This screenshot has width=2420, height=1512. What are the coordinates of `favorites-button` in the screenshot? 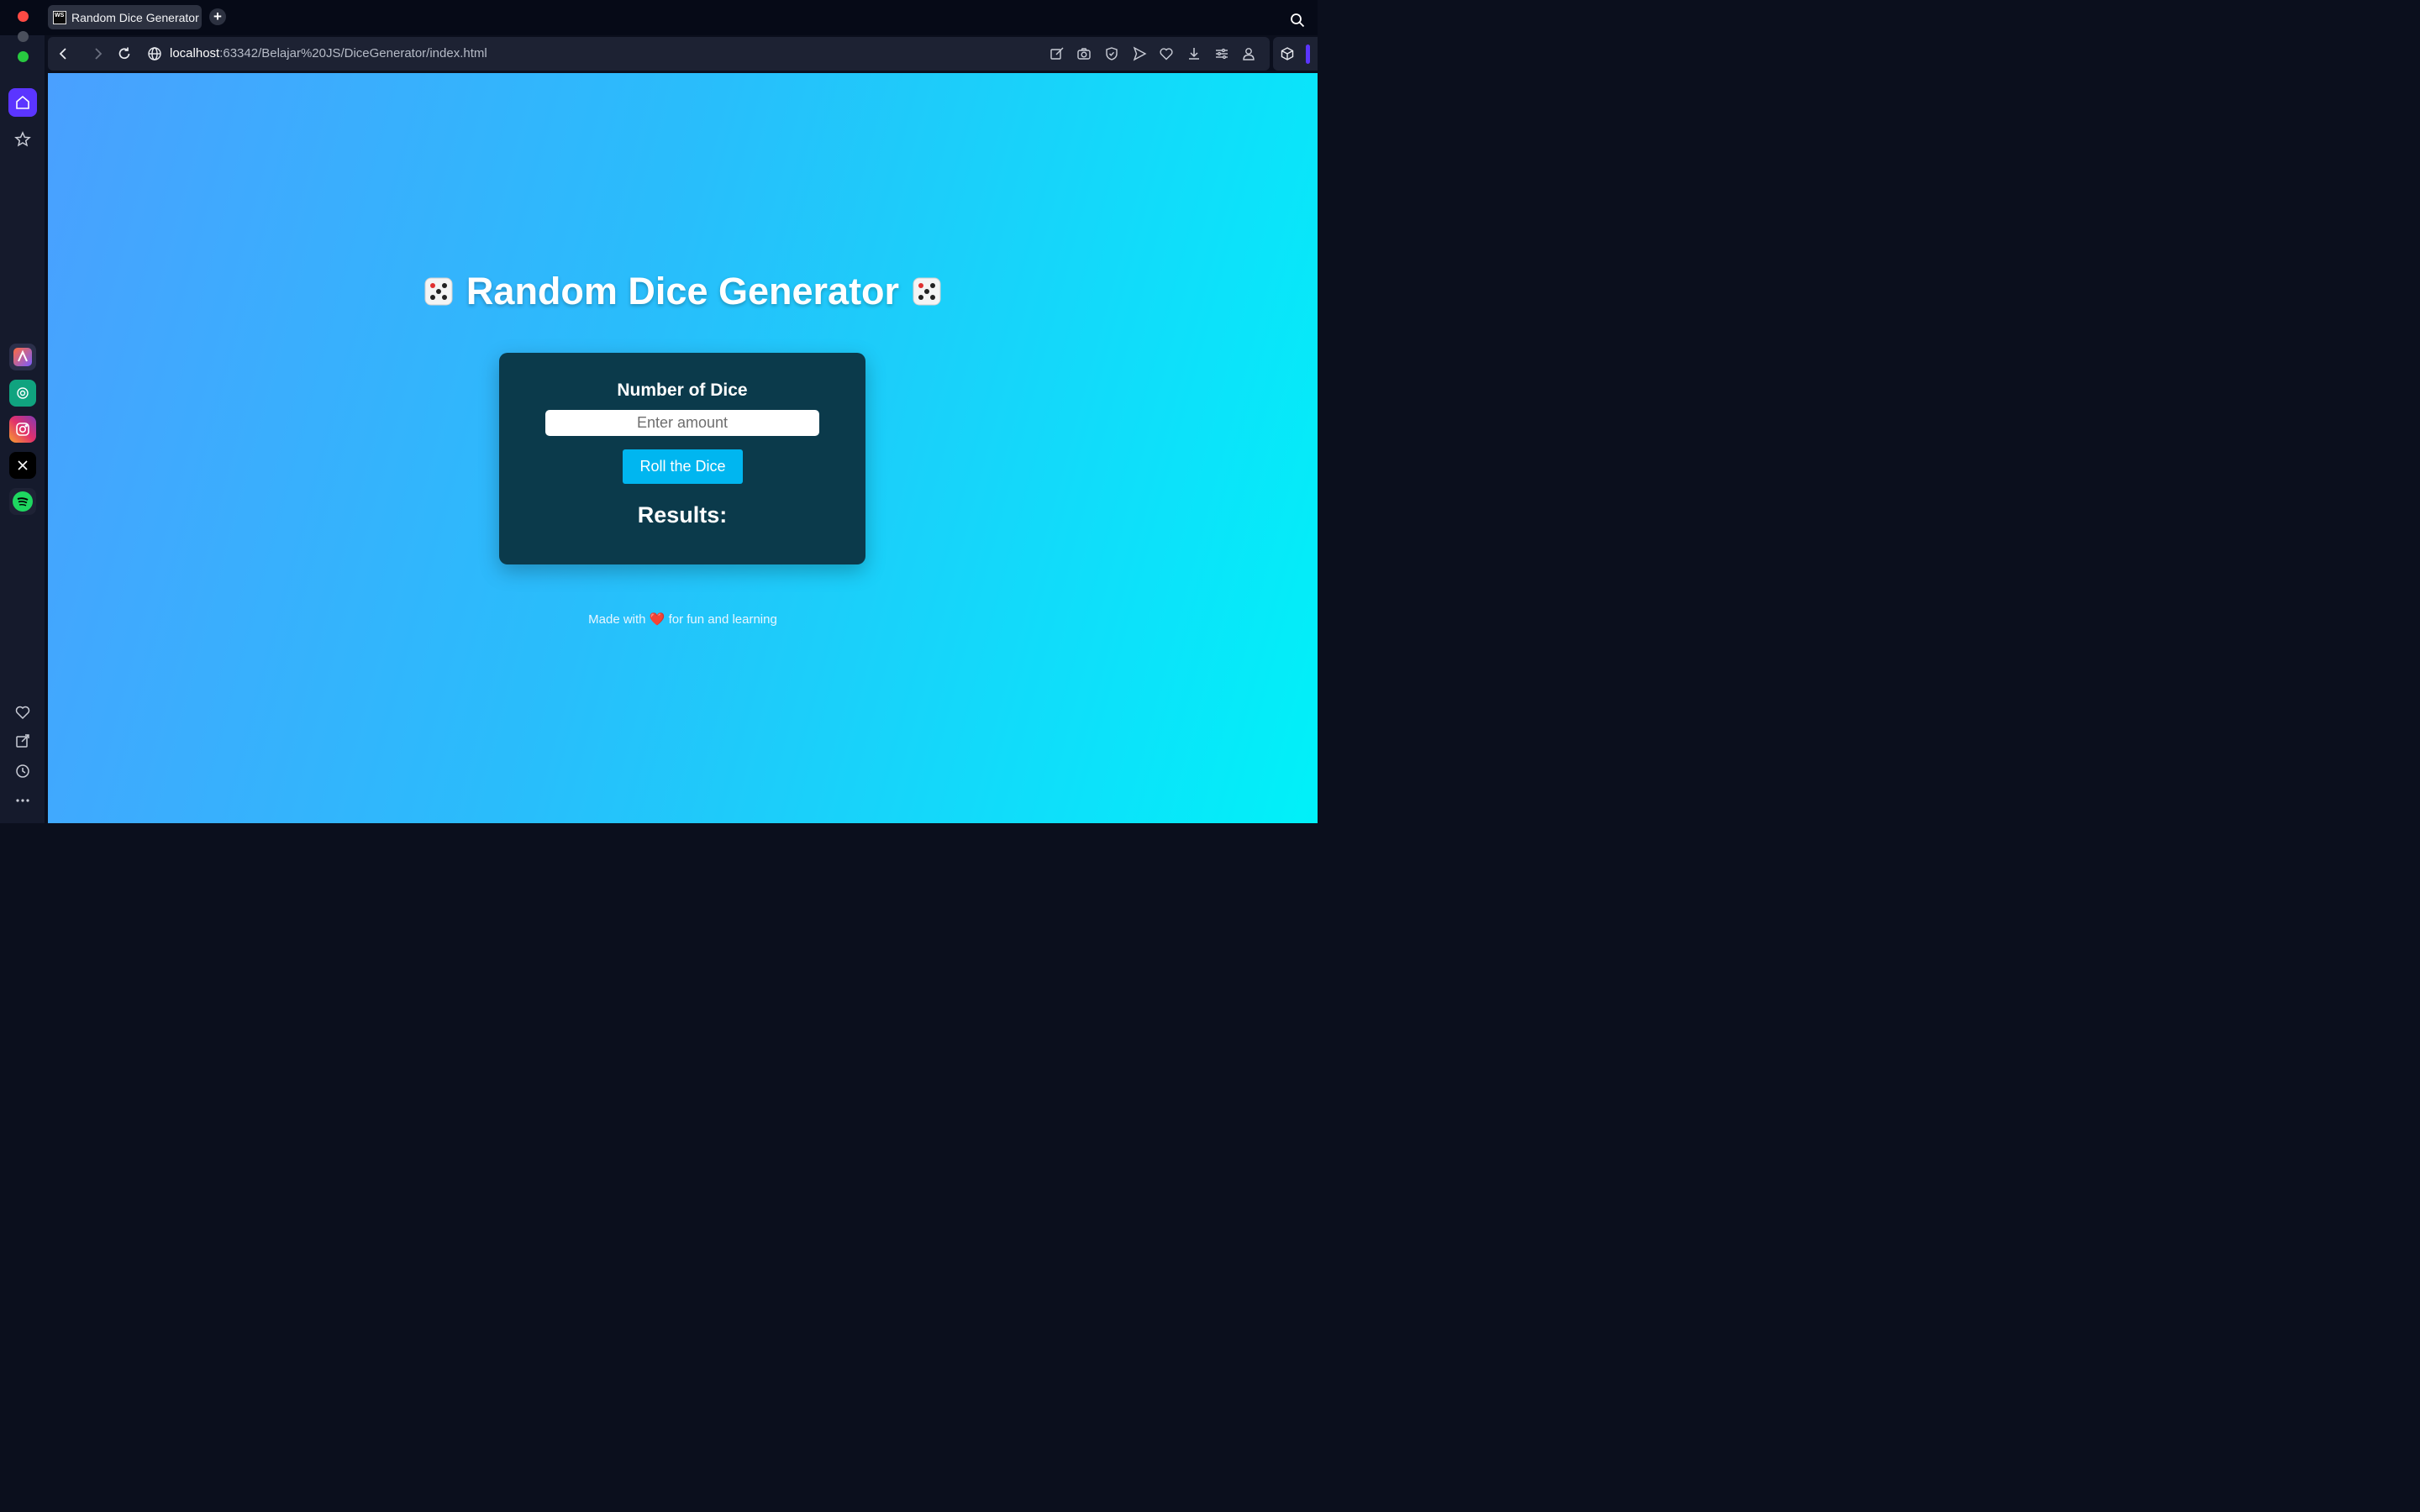 It's located at (22, 712).